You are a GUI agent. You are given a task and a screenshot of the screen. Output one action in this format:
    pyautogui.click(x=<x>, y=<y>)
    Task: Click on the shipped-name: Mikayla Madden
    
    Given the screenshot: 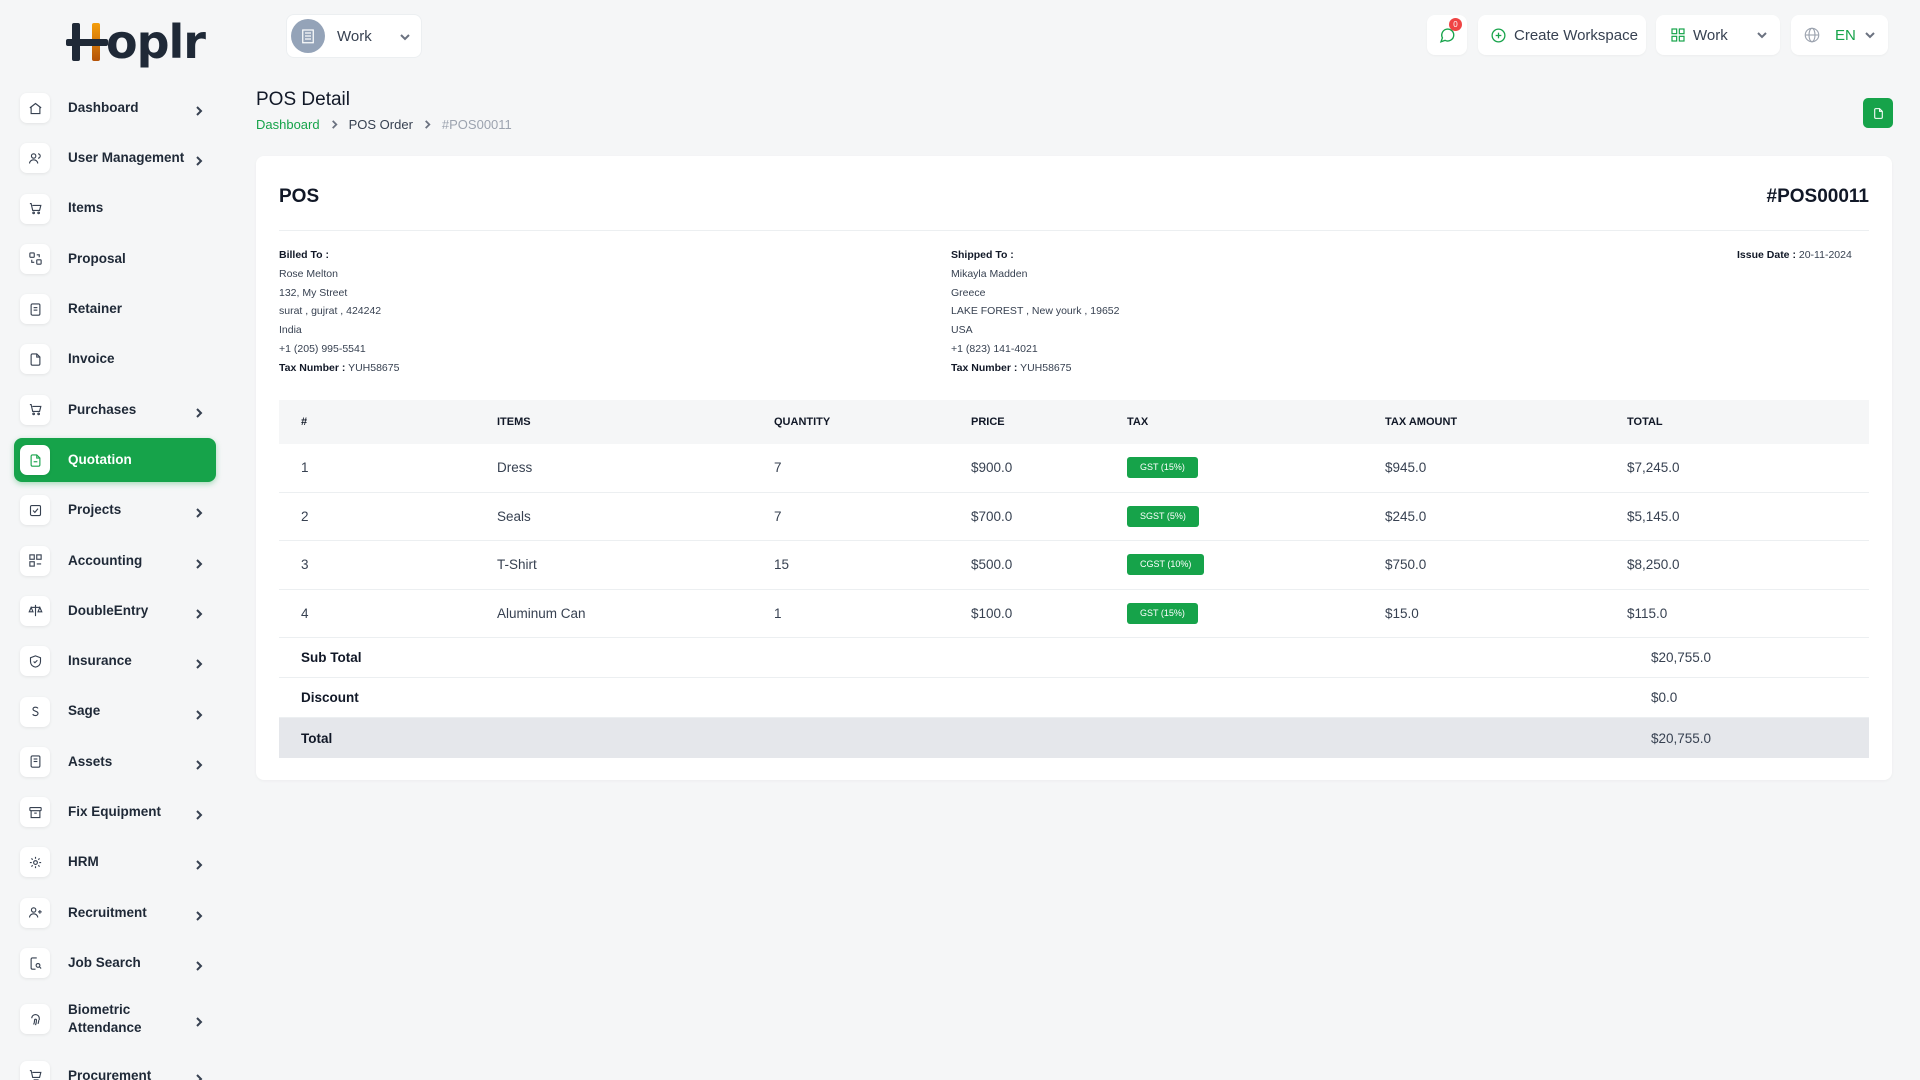 What is the action you would take?
    pyautogui.click(x=989, y=273)
    